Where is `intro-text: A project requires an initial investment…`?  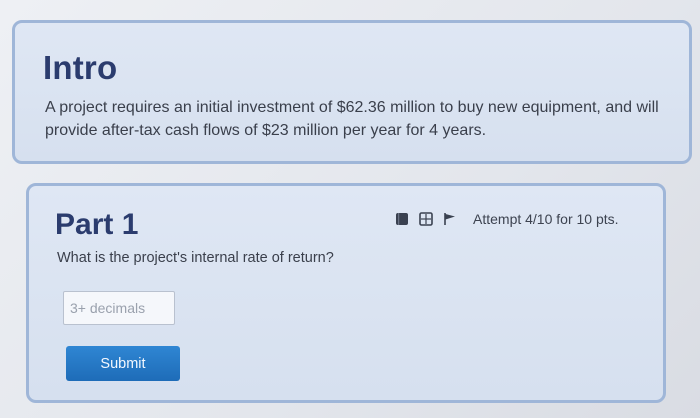
intro-text: A project requires an initial investment… is located at coordinates (352, 119).